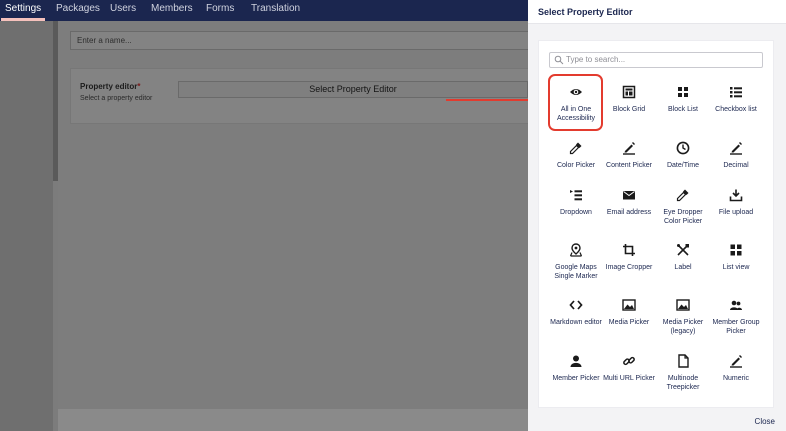 This screenshot has height=431, width=786. I want to click on dropdown-icon, so click(576, 195).